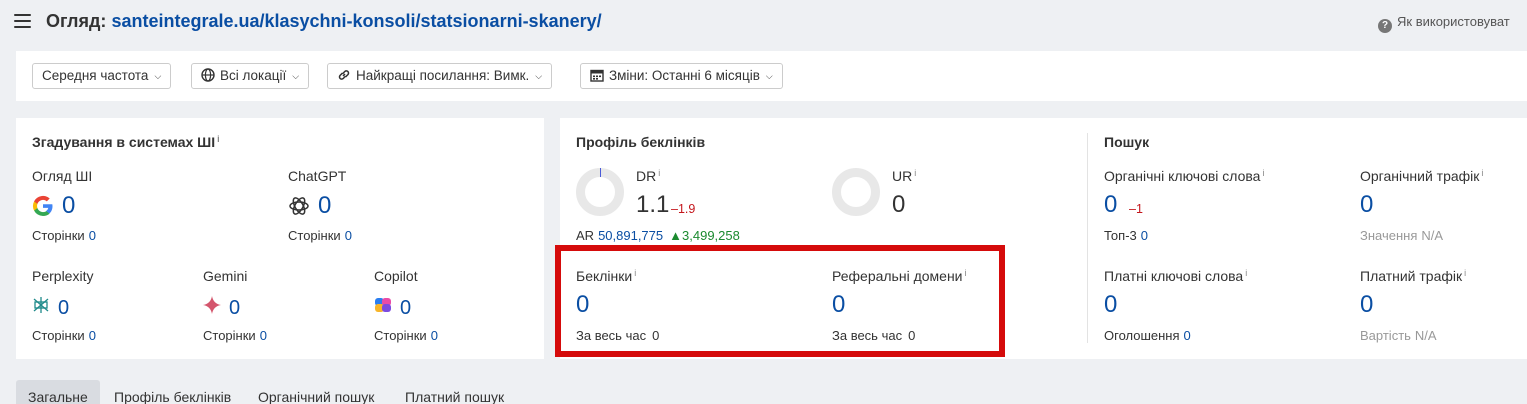 This screenshot has height=404, width=1527. I want to click on organic-traffic-label: Органічний трафік i, so click(1422, 176).